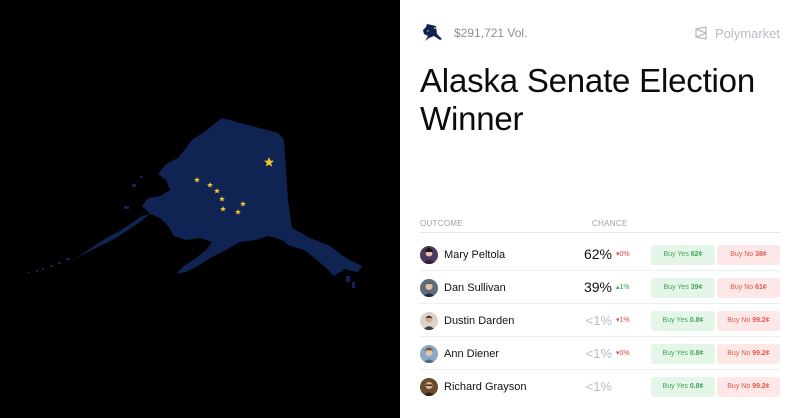  Describe the element at coordinates (701, 33) in the screenshot. I see `polymarket-logo-icon` at that location.